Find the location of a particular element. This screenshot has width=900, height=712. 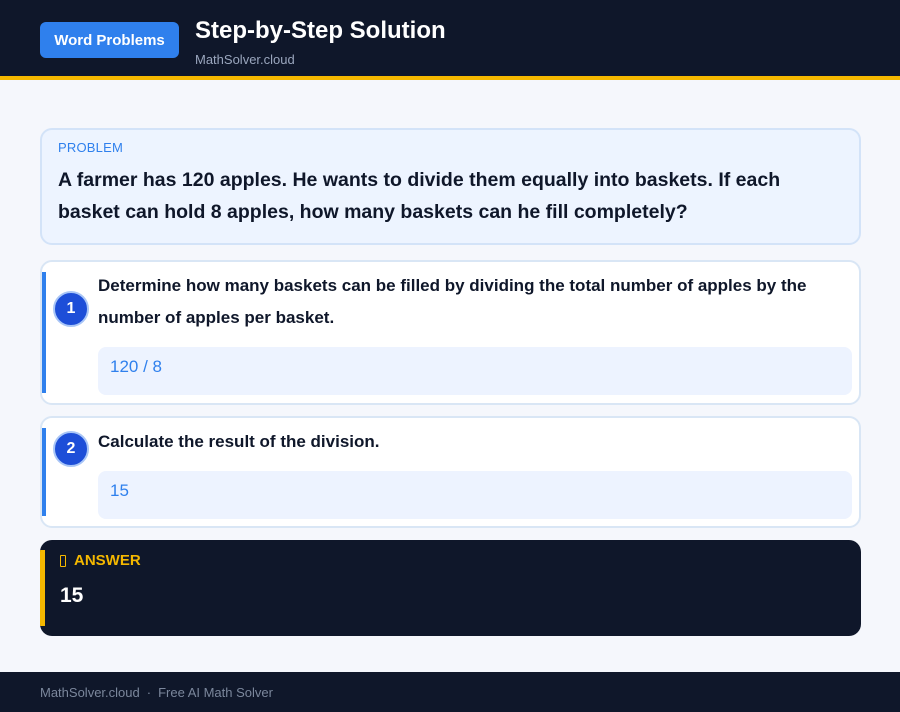

step-description: Calculate the result of the division. is located at coordinates (239, 441).